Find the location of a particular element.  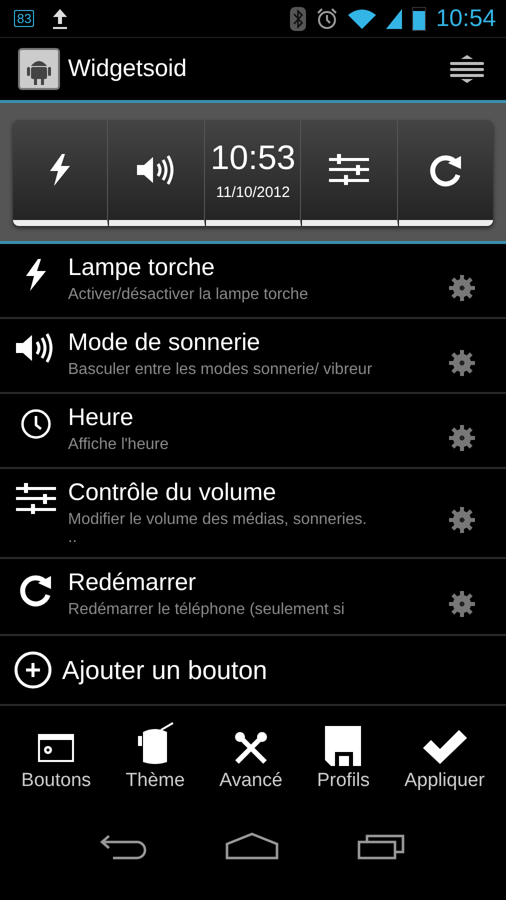

toolbar-button: Thème is located at coordinates (155, 753).